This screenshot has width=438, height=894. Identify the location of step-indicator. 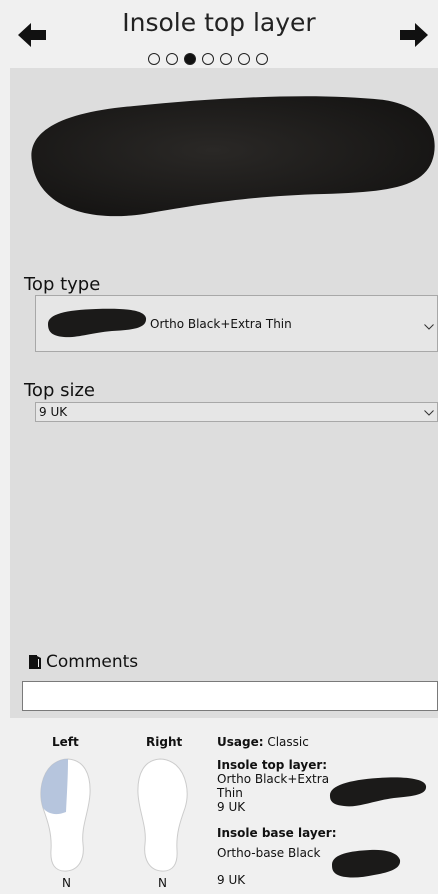
(208, 59).